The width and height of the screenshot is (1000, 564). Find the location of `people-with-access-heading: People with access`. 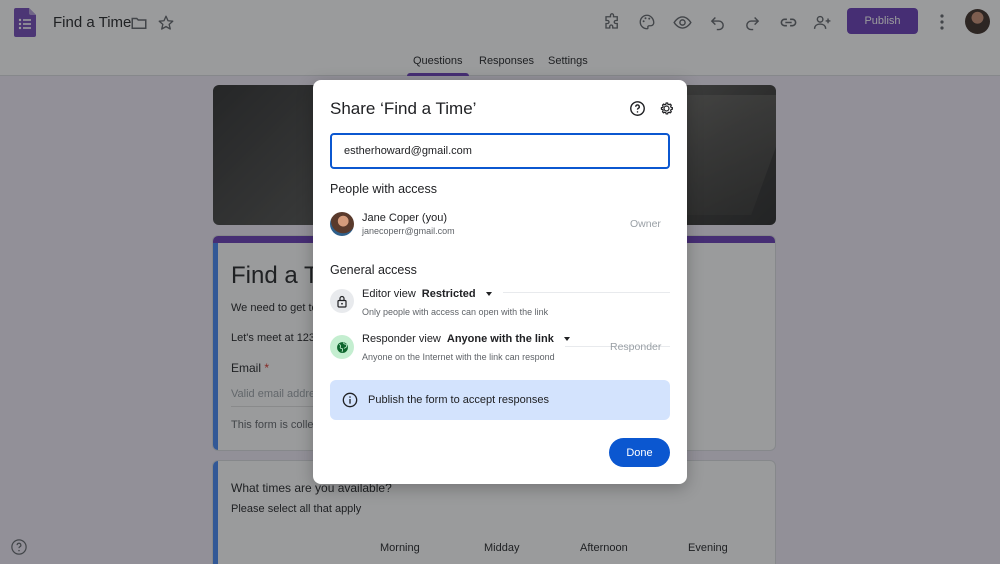

people-with-access-heading: People with access is located at coordinates (384, 189).